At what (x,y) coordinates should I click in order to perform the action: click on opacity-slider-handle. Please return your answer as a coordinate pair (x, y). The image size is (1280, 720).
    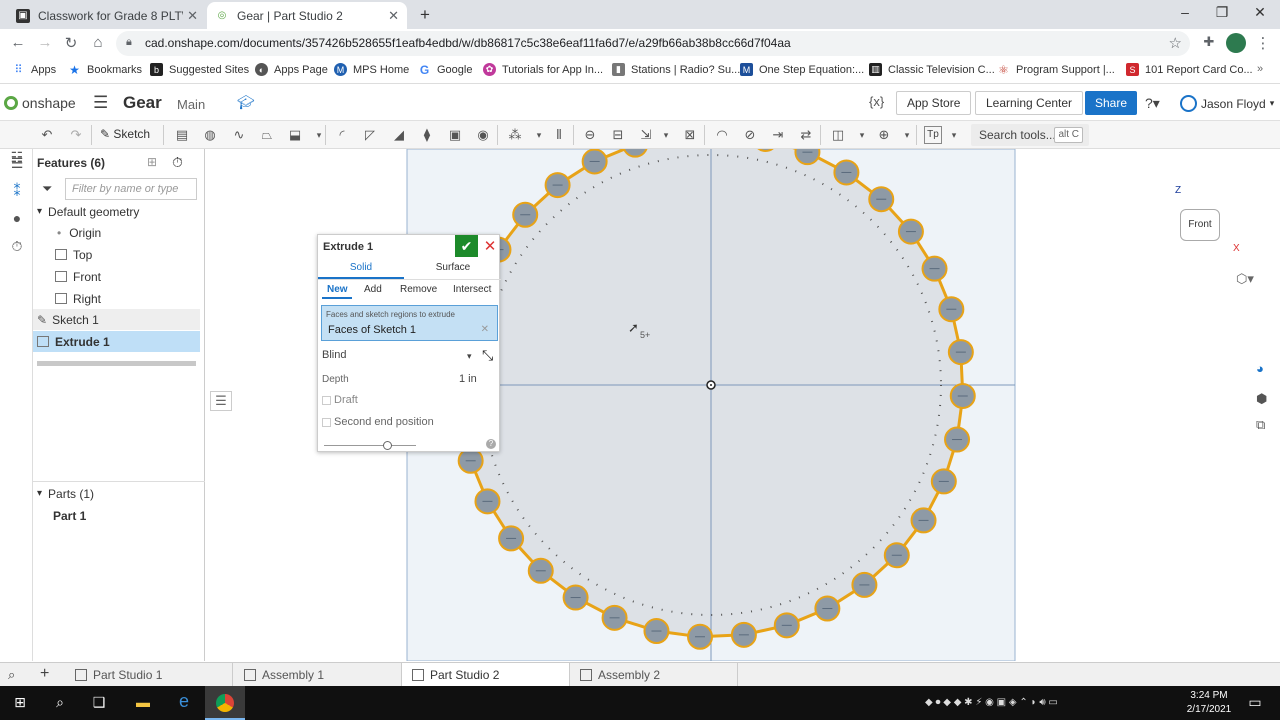
    Looking at the image, I should click on (387, 445).